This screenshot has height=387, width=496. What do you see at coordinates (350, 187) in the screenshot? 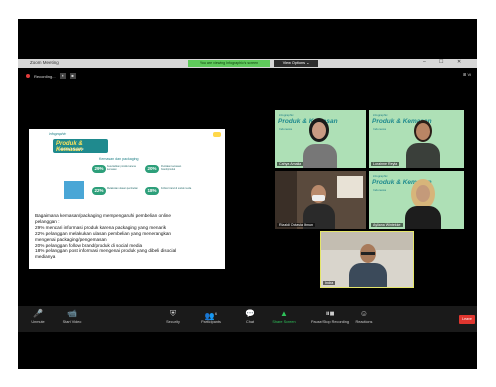
I see `room-window` at bounding box center [350, 187].